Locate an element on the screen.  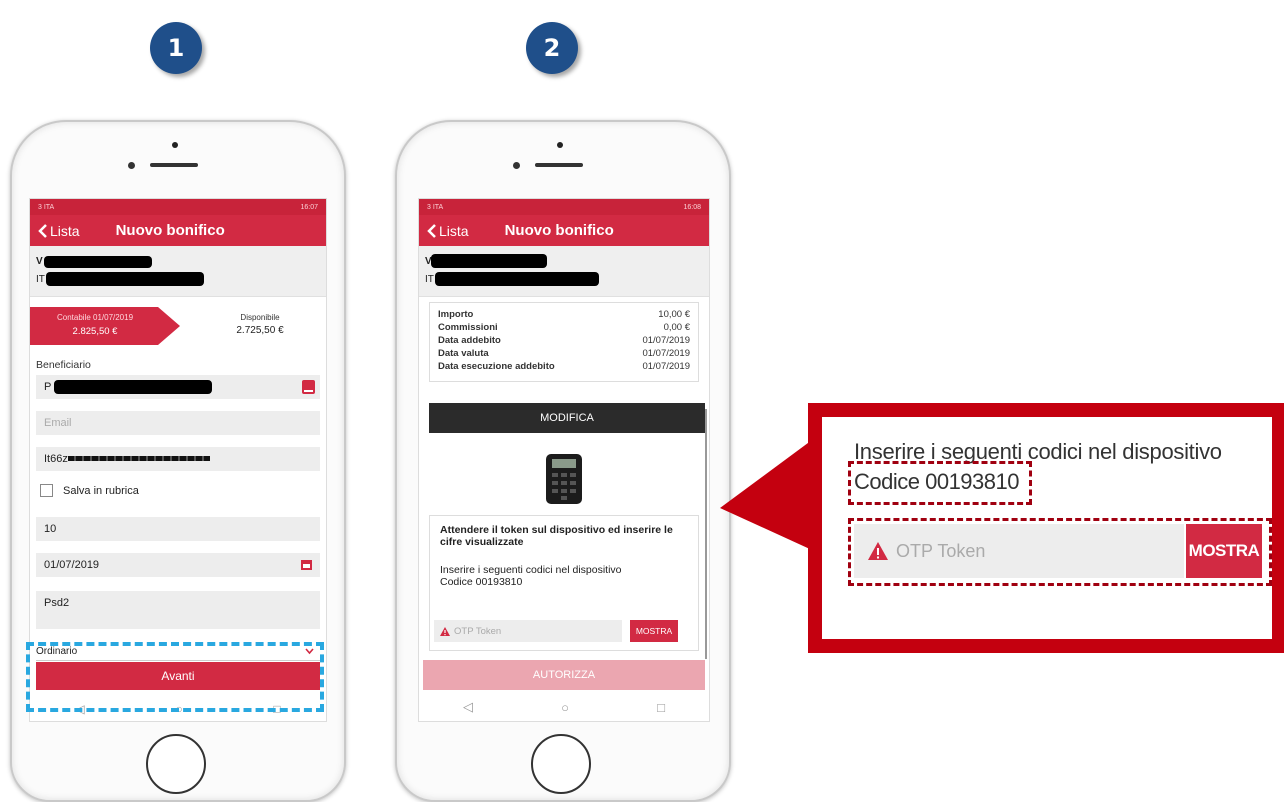
date-field: 01/07/2019 is located at coordinates (178, 565).